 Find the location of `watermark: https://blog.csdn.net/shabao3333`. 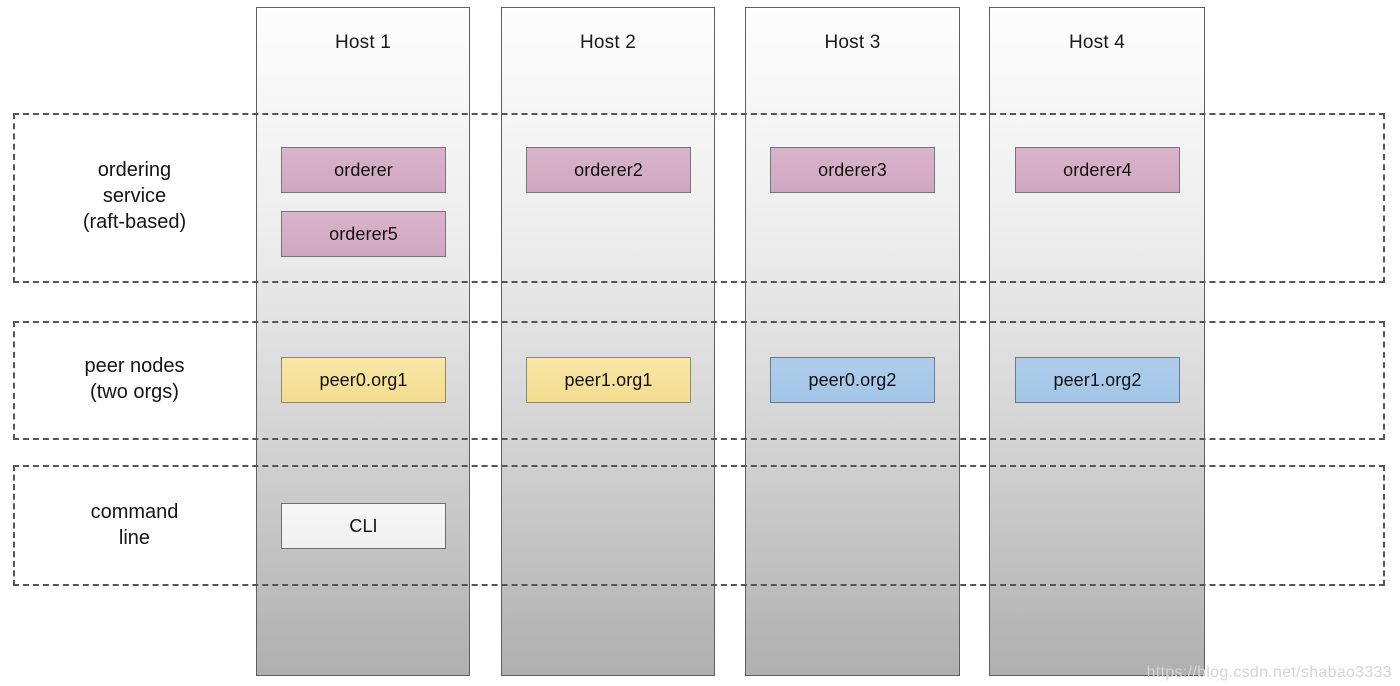

watermark: https://blog.csdn.net/shabao3333 is located at coordinates (1269, 672).